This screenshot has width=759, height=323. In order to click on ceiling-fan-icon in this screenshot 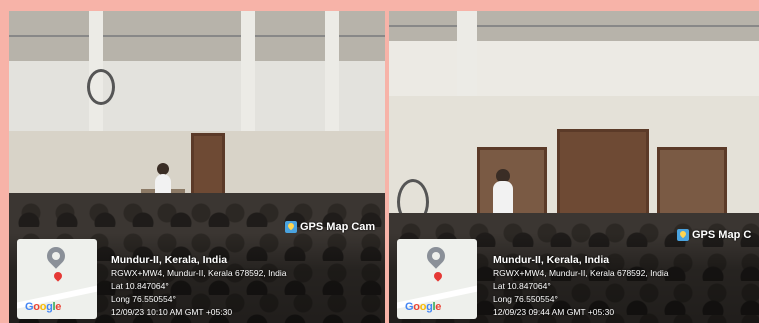, I will do `click(101, 87)`.